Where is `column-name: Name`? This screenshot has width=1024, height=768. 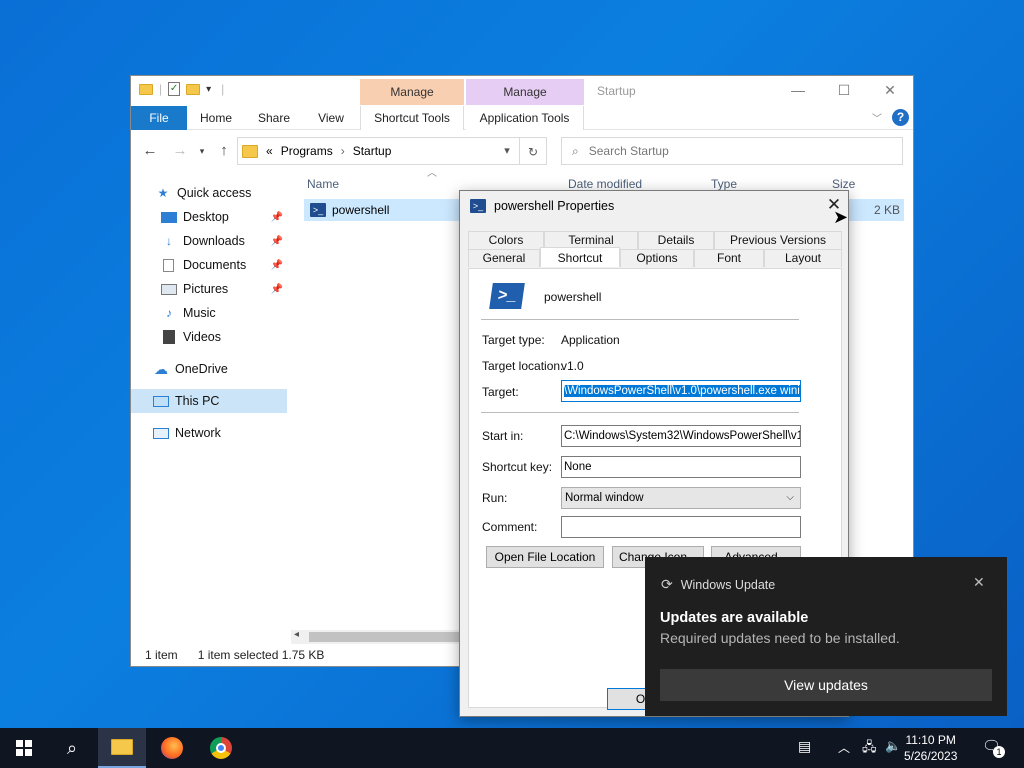
column-name: Name is located at coordinates (323, 184).